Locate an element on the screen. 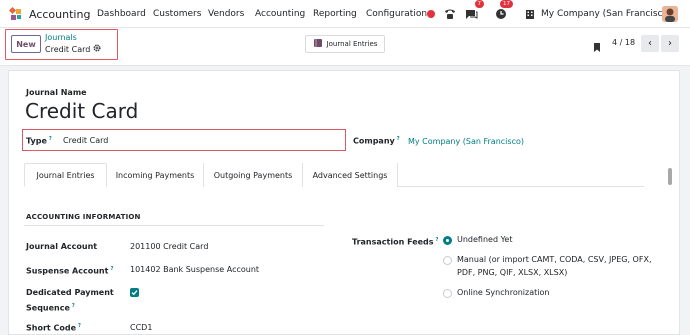  company-label: Company? is located at coordinates (376, 141).